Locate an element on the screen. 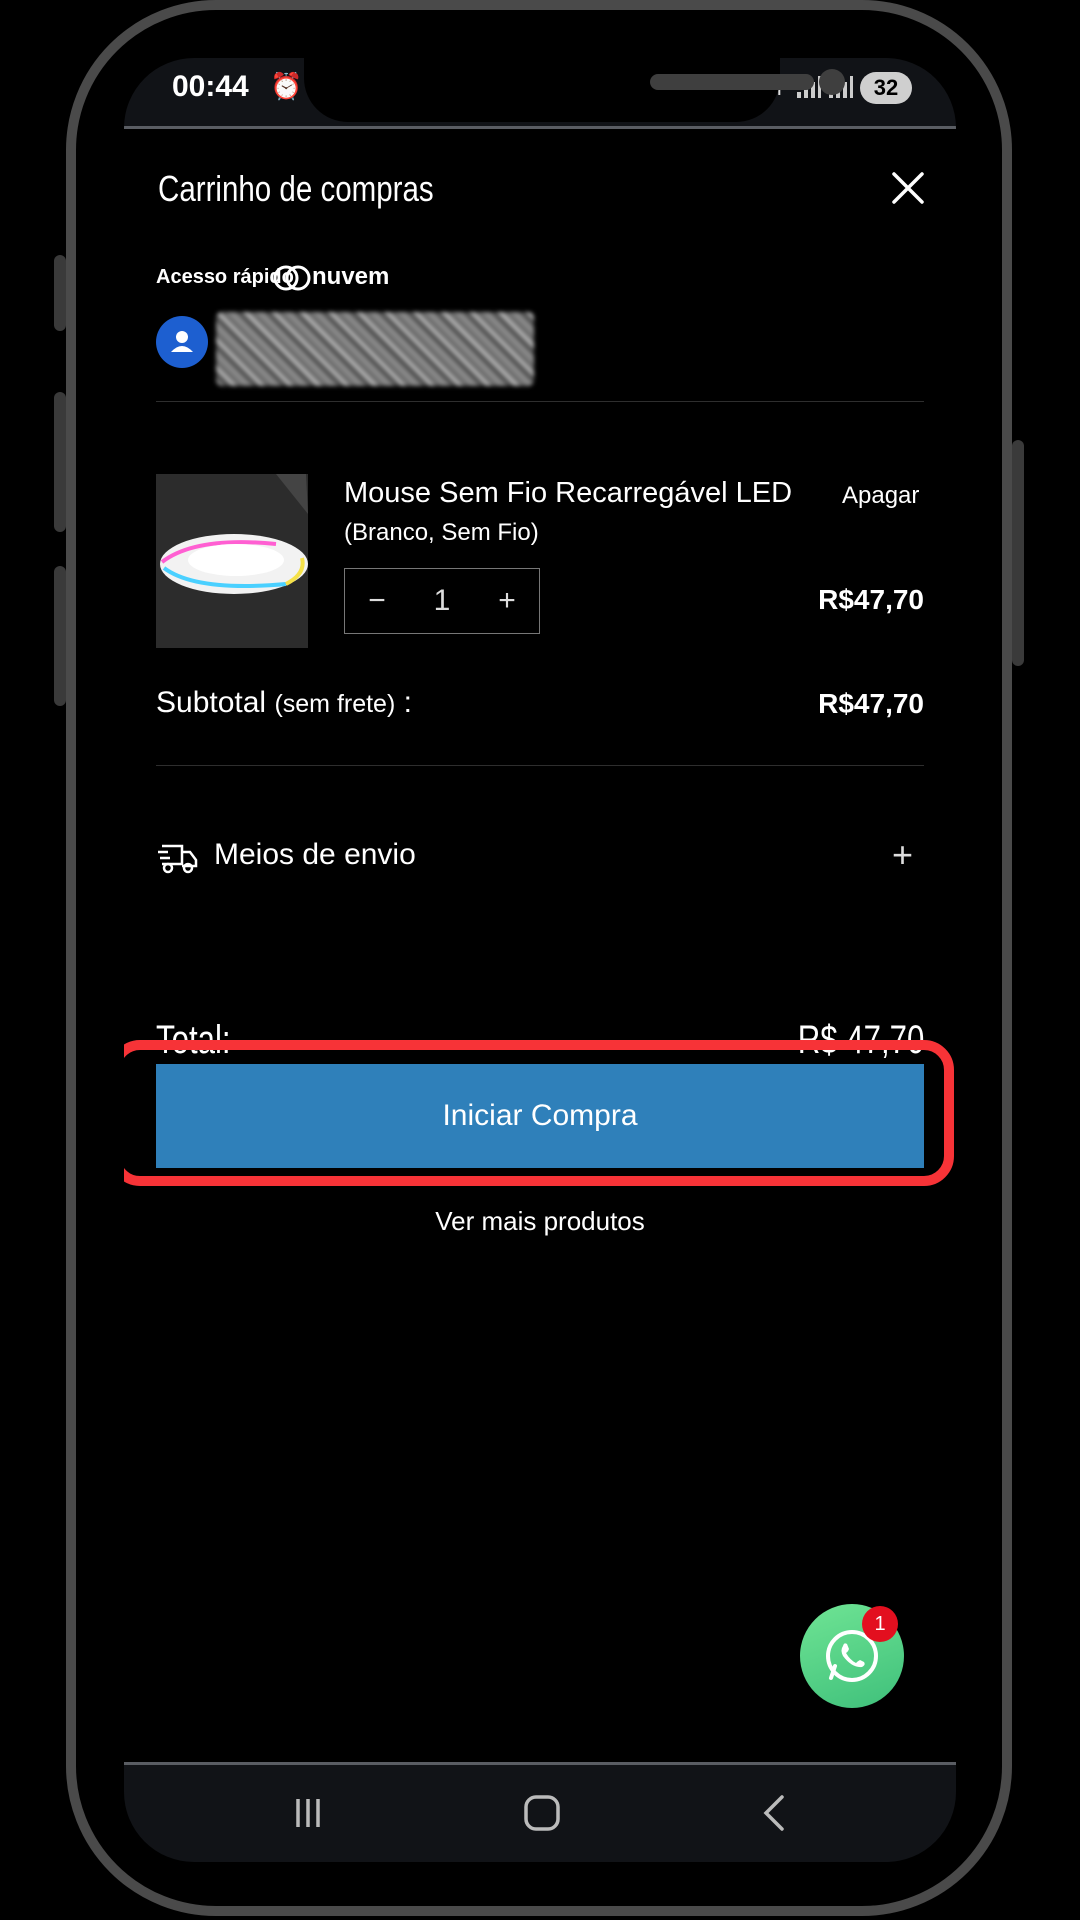 This screenshot has height=1920, width=1080. nuvem-logo-icon is located at coordinates (292, 280).